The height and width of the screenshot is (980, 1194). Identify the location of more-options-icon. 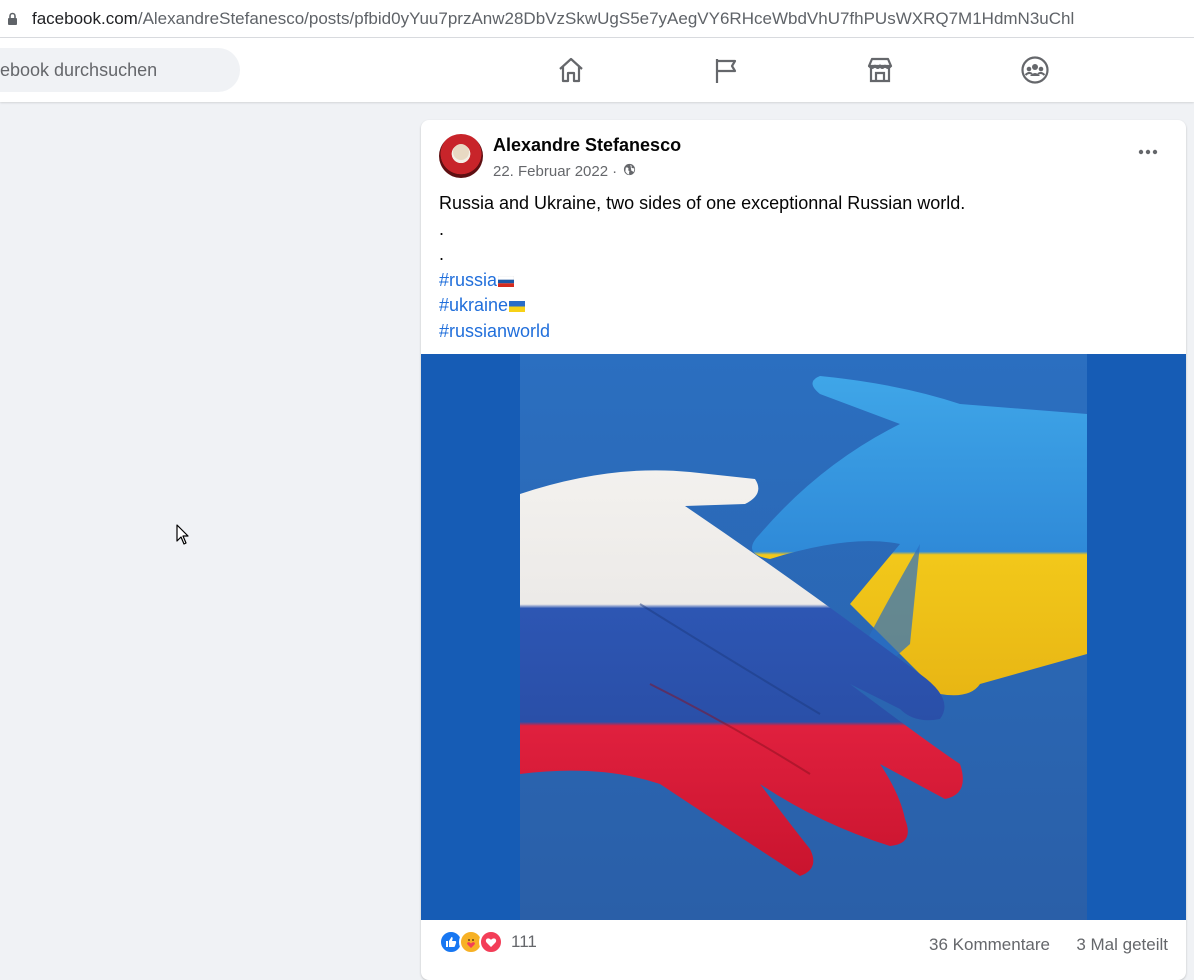
(1148, 152).